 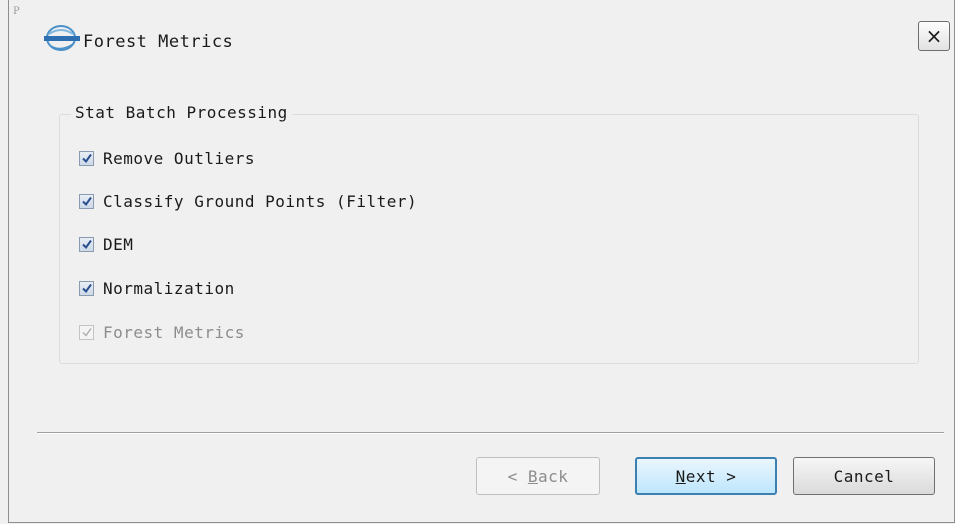 I want to click on group-label: Stat Batch Processing, so click(x=181, y=112).